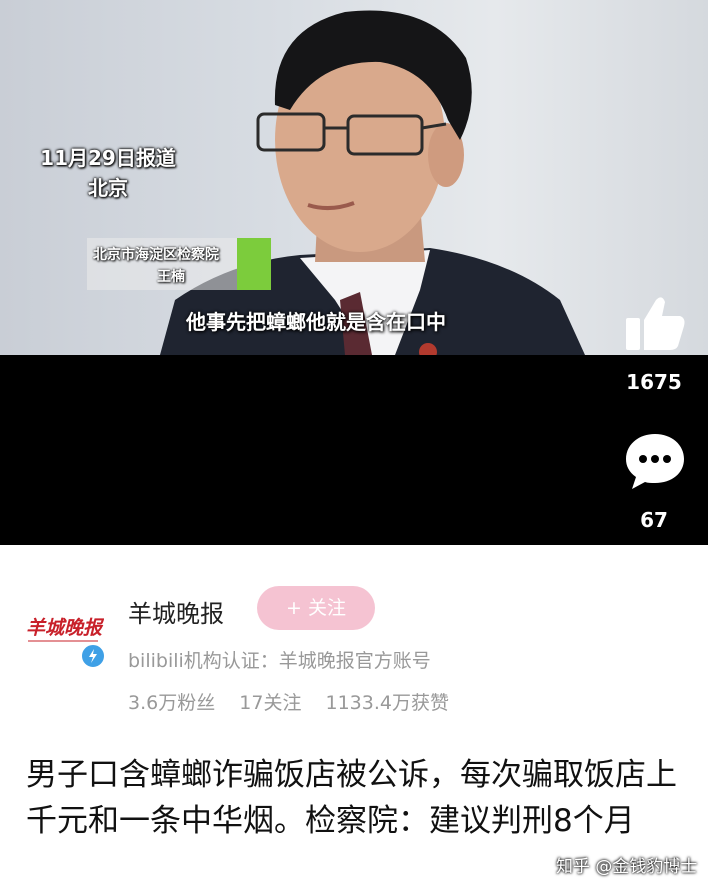 The height and width of the screenshot is (893, 708). Describe the element at coordinates (65, 628) in the screenshot. I see `svg-text: 羊城晚报` at that location.